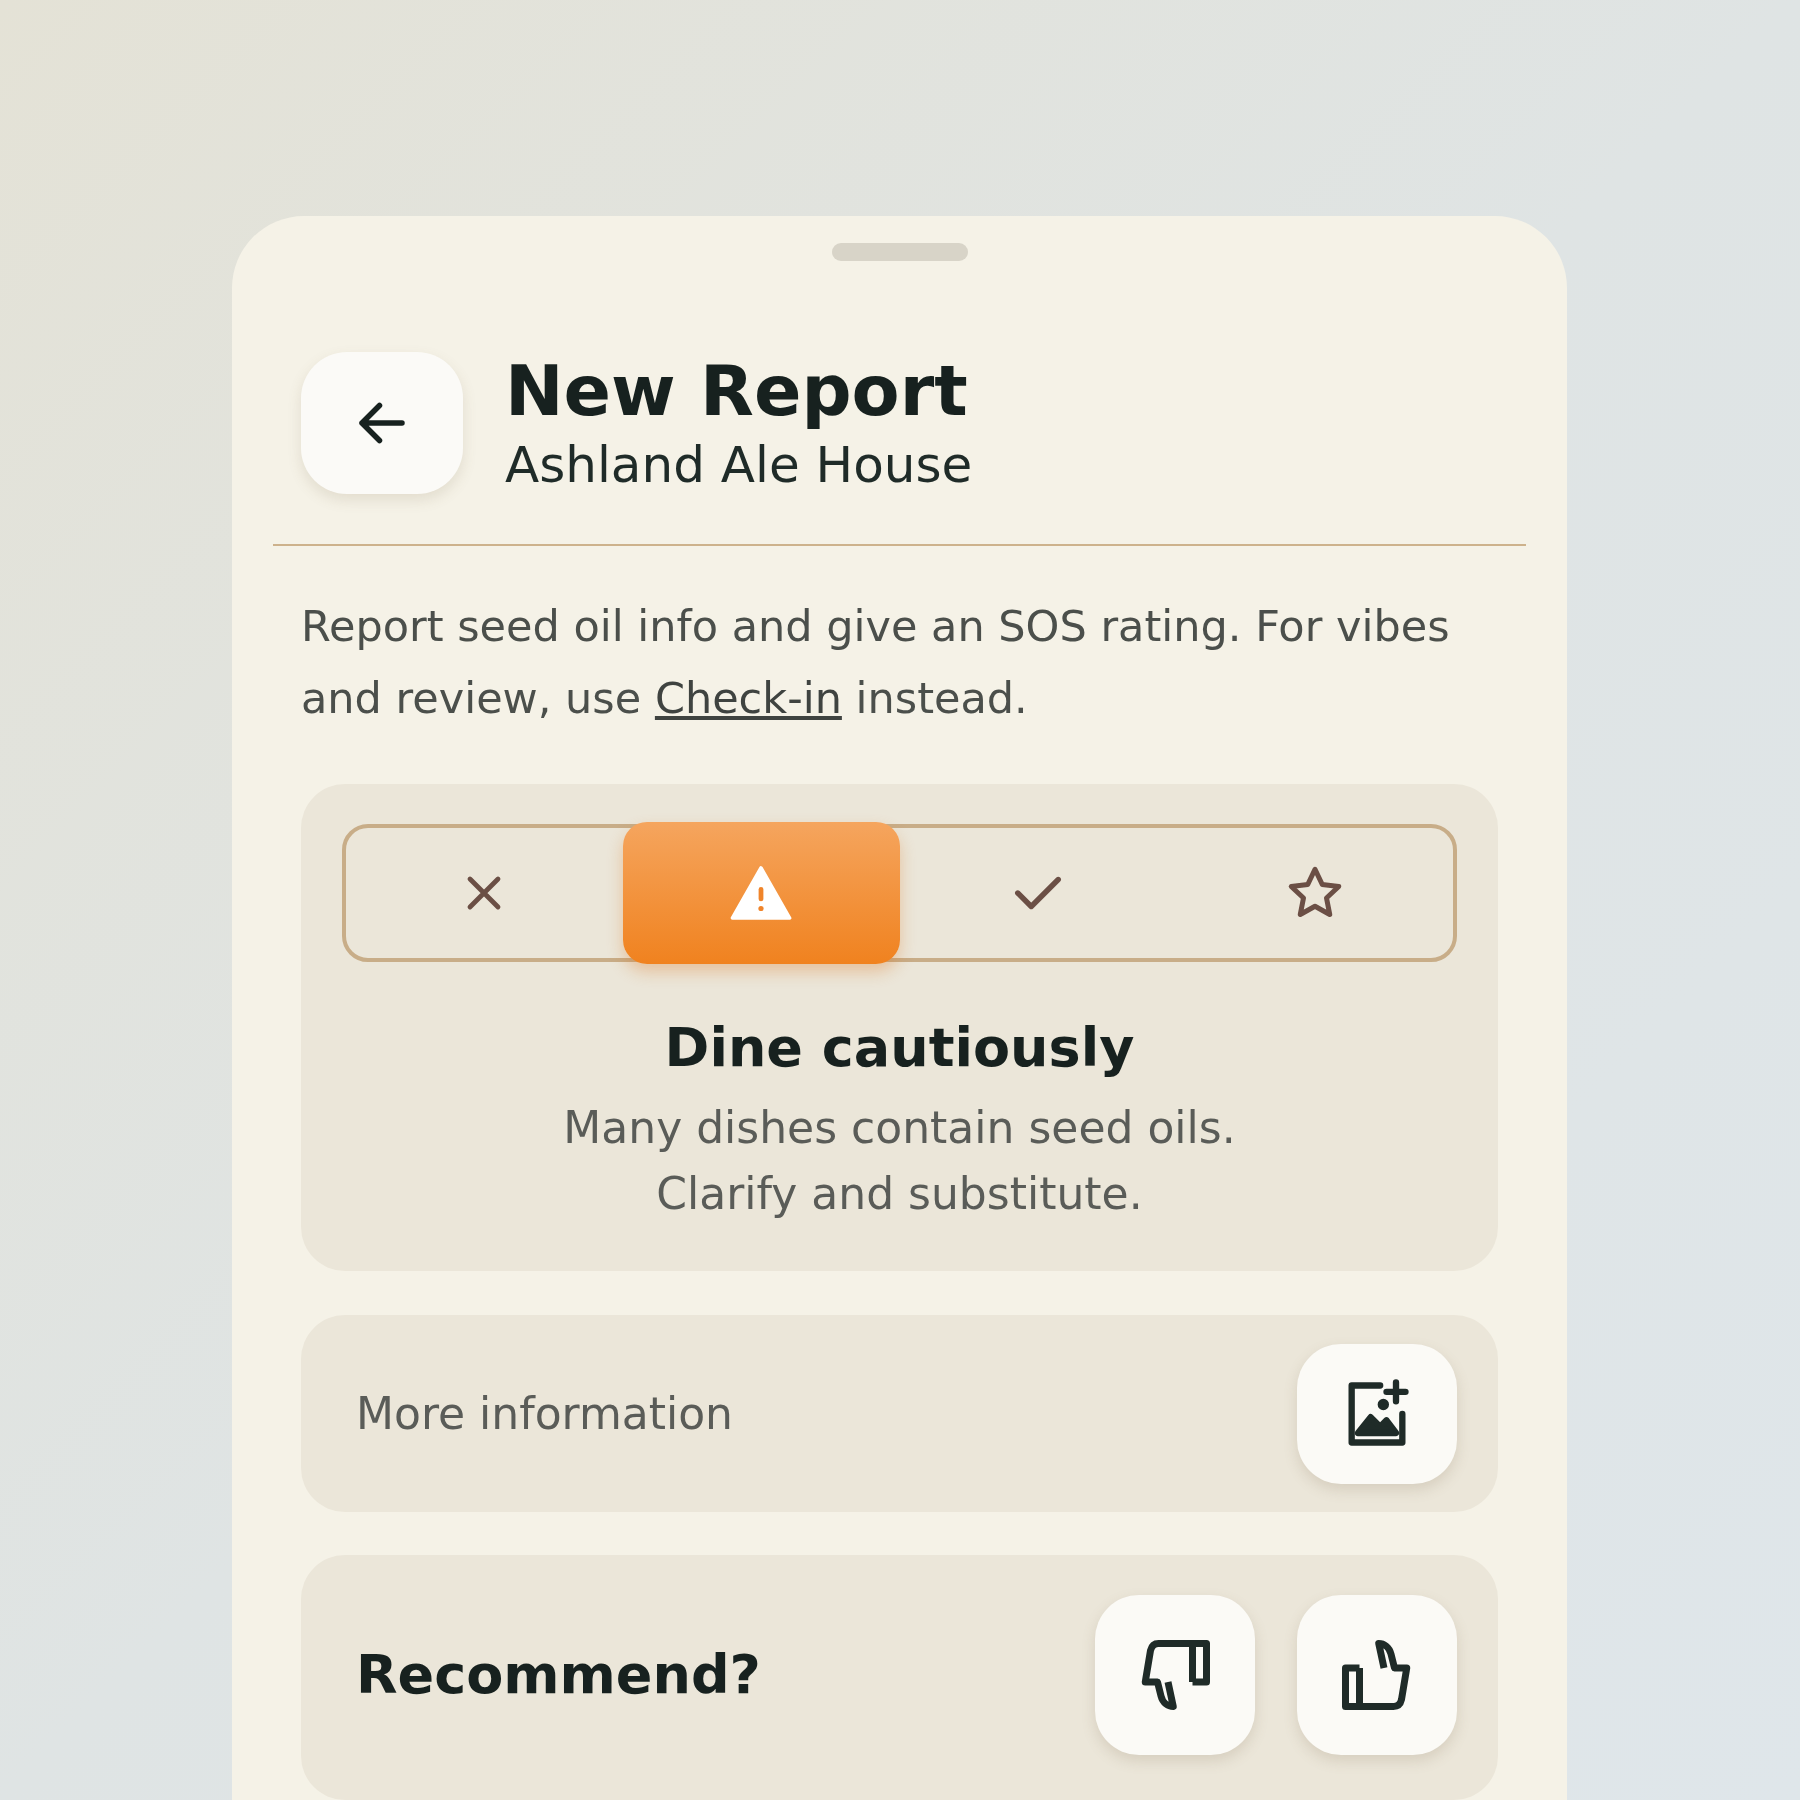 This screenshot has height=1800, width=1800. Describe the element at coordinates (899, 1048) in the screenshot. I see `rating-title: Dine cautiously` at that location.